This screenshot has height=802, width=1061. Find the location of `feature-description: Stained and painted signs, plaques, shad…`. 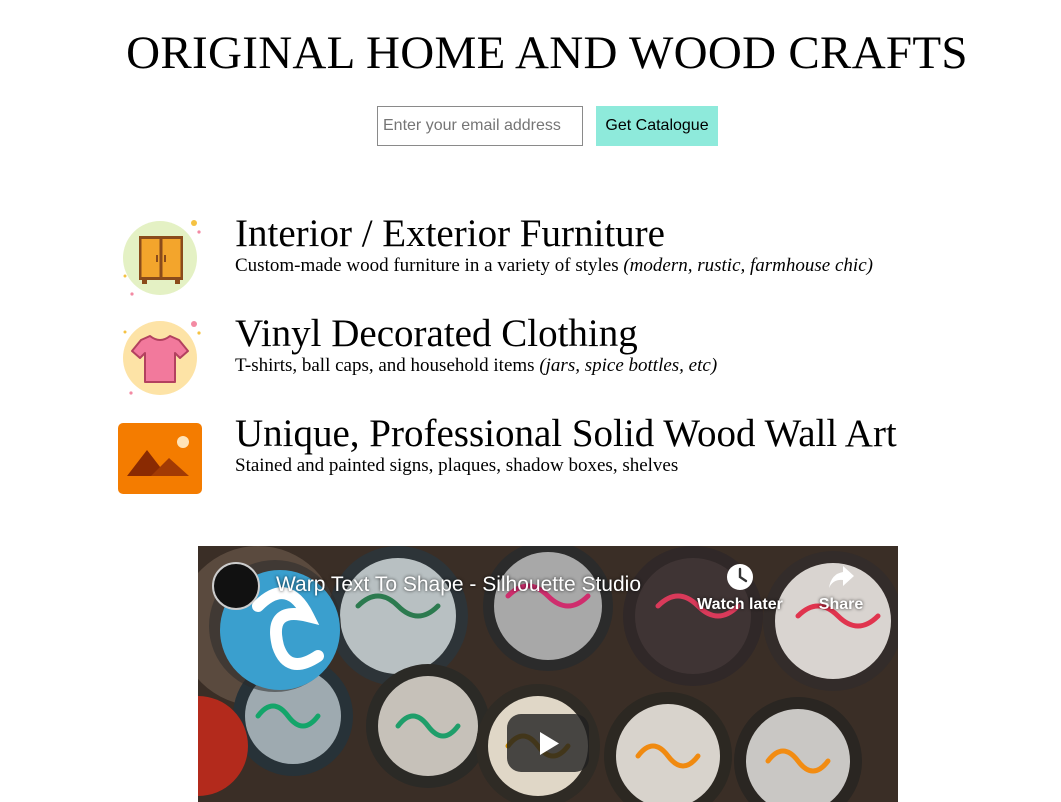

feature-description: Stained and painted signs, plaques, shad… is located at coordinates (457, 465).